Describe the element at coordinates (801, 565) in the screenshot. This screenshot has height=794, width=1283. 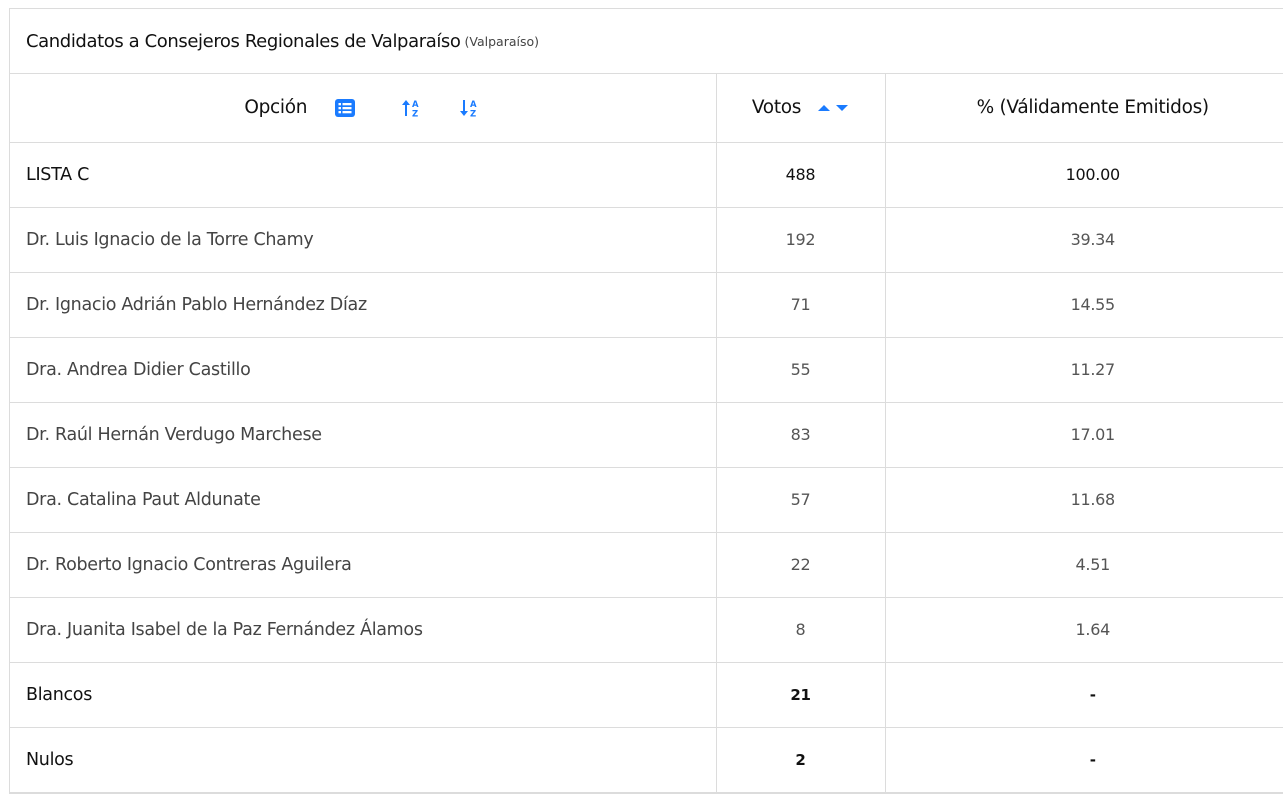
I see `row-votes: 22` at that location.